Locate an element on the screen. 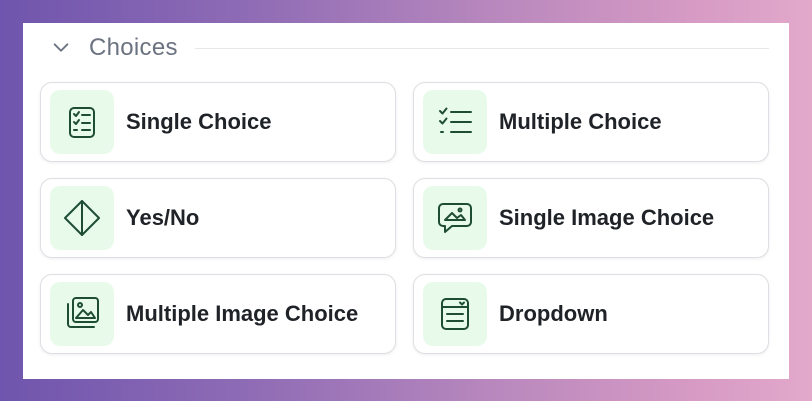  card-label: Single Choice is located at coordinates (199, 121).